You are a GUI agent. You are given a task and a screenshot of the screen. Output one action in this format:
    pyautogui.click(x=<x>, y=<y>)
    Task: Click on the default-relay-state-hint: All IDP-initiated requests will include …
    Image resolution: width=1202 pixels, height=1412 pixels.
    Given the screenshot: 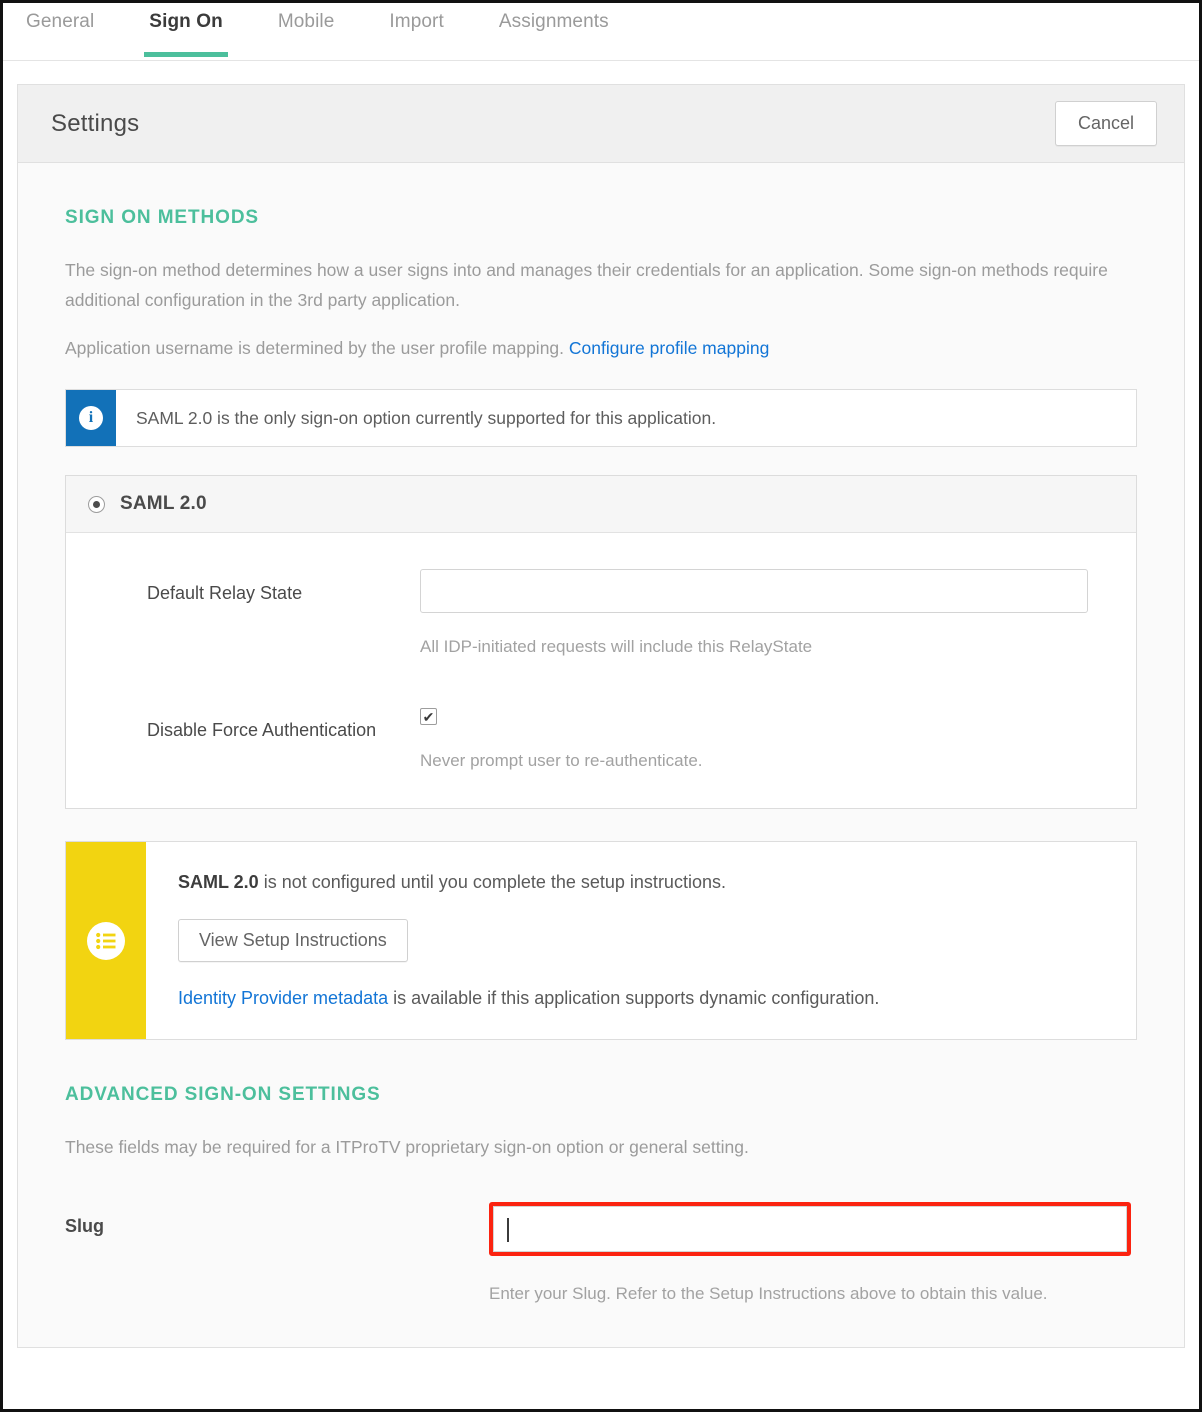 What is the action you would take?
    pyautogui.click(x=616, y=647)
    